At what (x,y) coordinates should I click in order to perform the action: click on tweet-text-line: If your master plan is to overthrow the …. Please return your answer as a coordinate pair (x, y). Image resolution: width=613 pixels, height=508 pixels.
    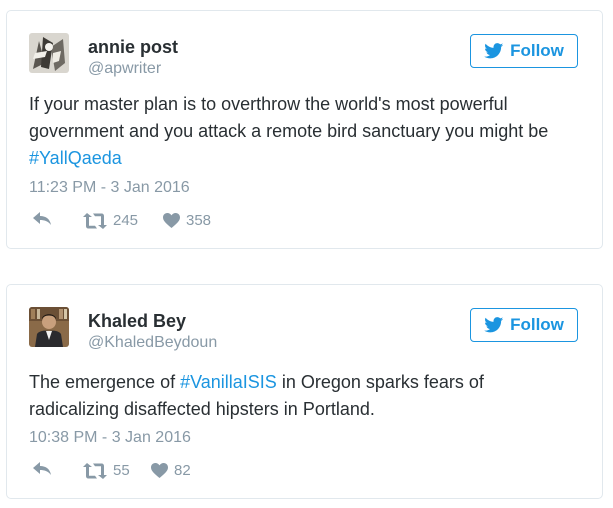
    Looking at the image, I should click on (268, 104).